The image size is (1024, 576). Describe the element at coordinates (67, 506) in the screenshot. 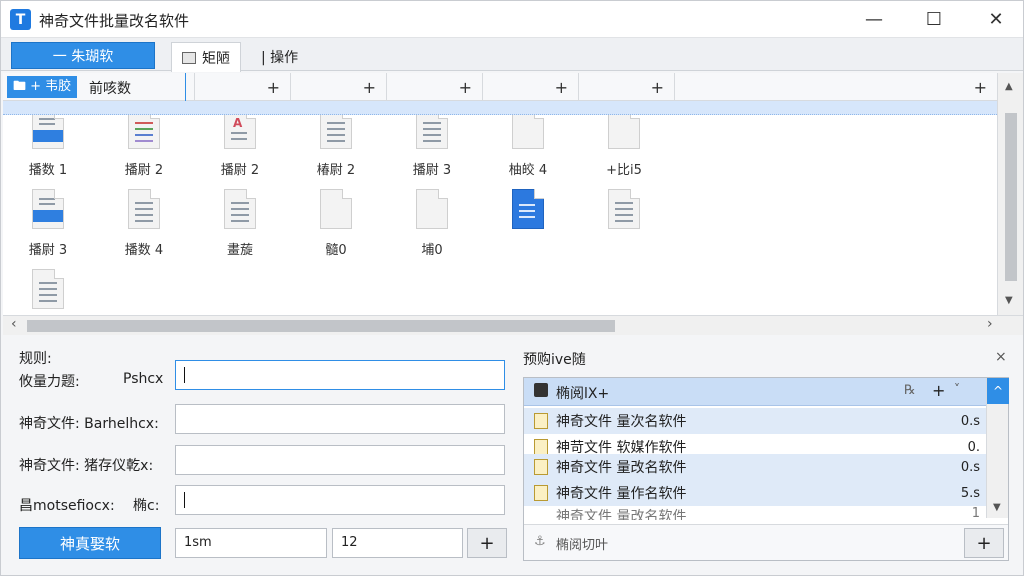

I see `rule-label-4: 昌motsefiocx:` at that location.